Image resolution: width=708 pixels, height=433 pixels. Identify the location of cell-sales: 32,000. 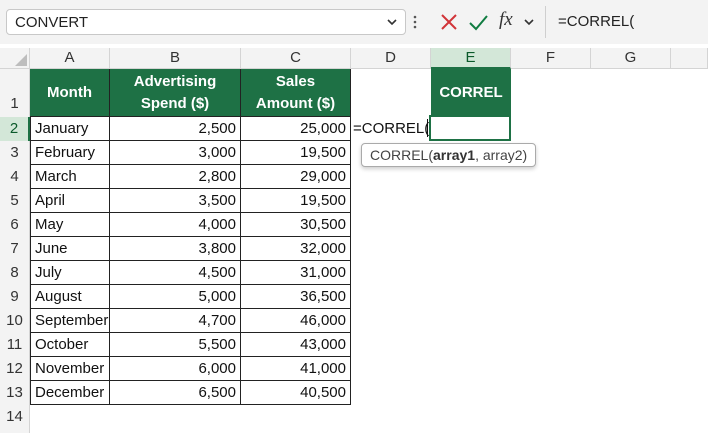
(296, 249).